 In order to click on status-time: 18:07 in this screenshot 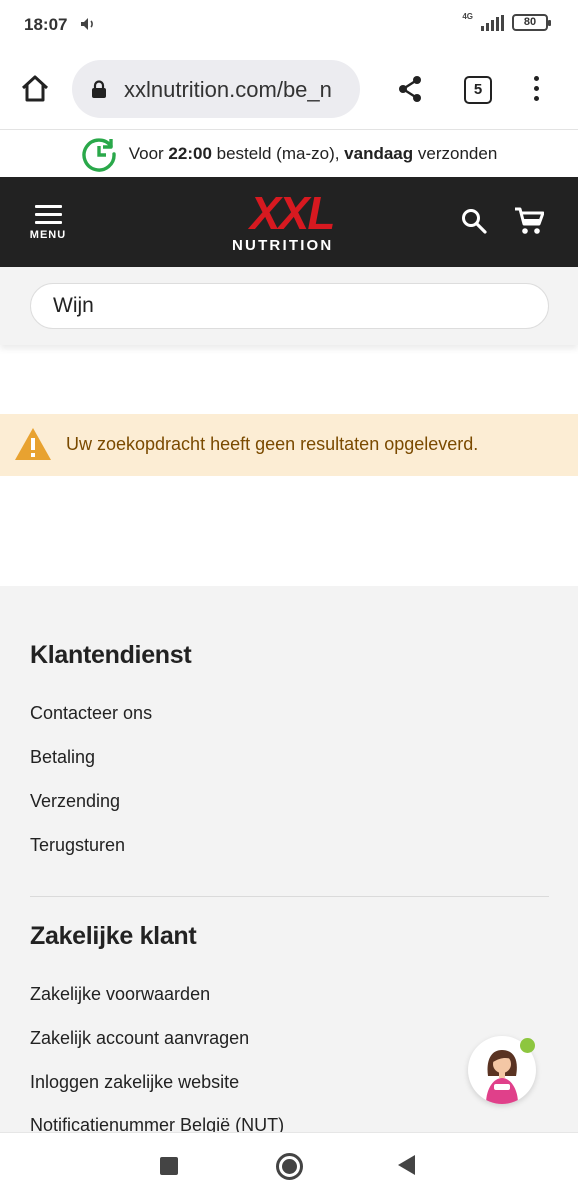, I will do `click(46, 24)`.